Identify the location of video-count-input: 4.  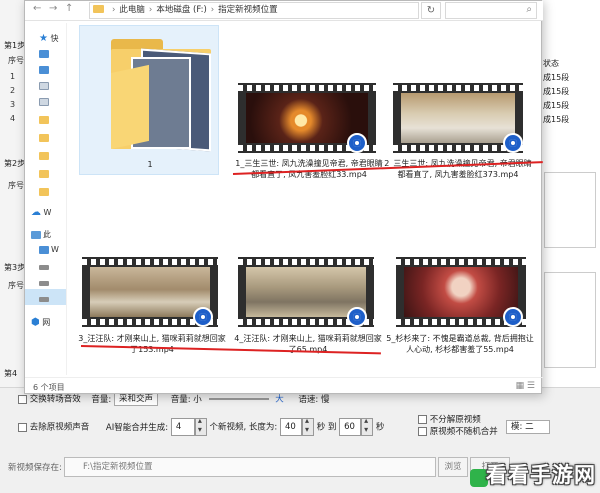
(182, 427).